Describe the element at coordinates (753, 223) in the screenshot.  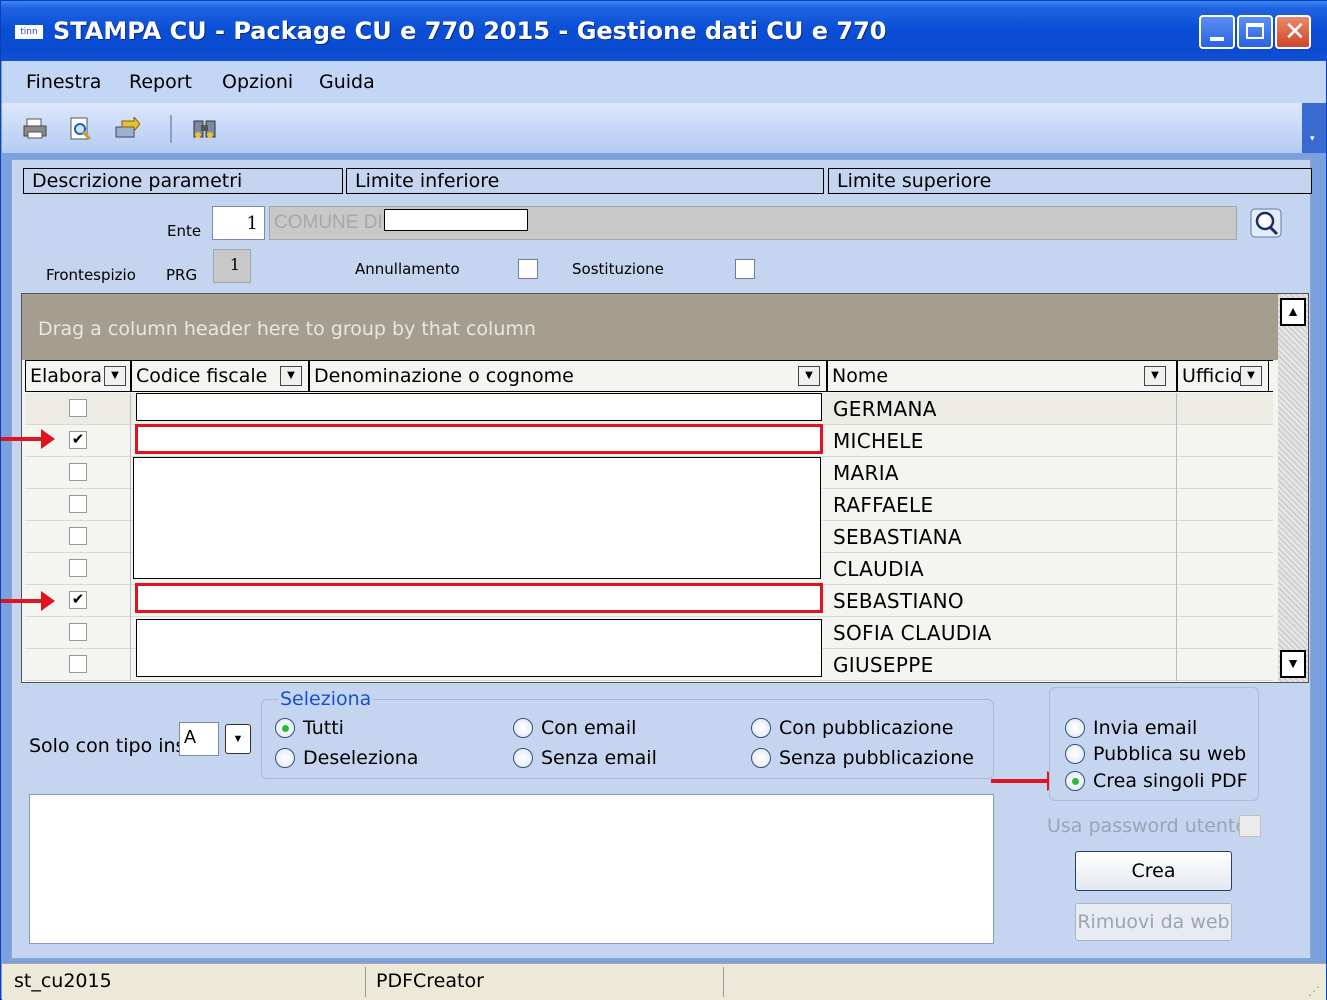
I see `ente-description-field: COMUNE DI` at that location.